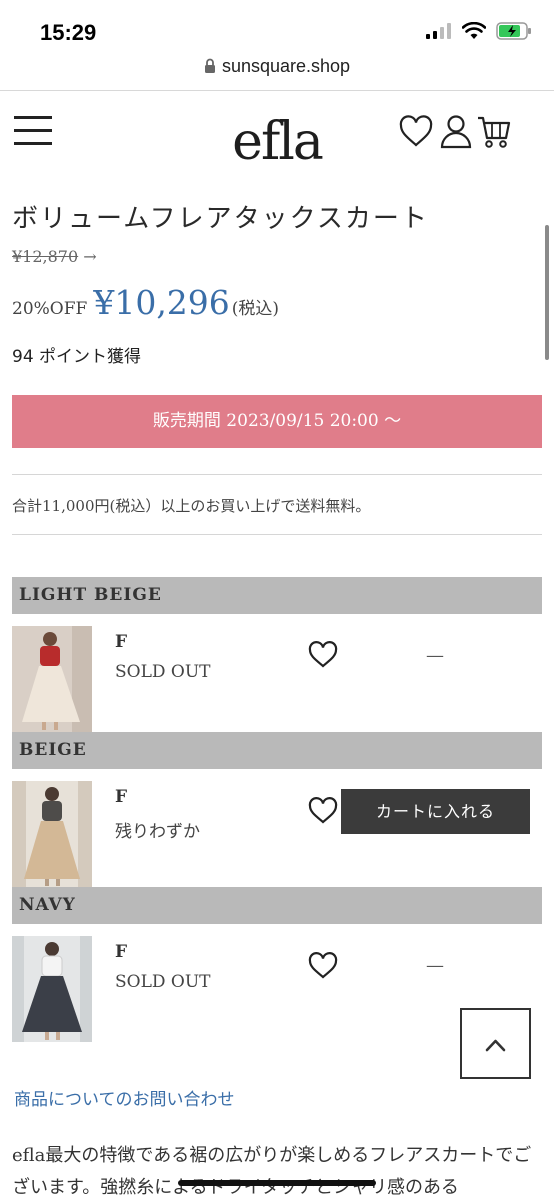 Image resolution: width=554 pixels, height=1204 pixels. I want to click on browser-divider, so click(277, 90).